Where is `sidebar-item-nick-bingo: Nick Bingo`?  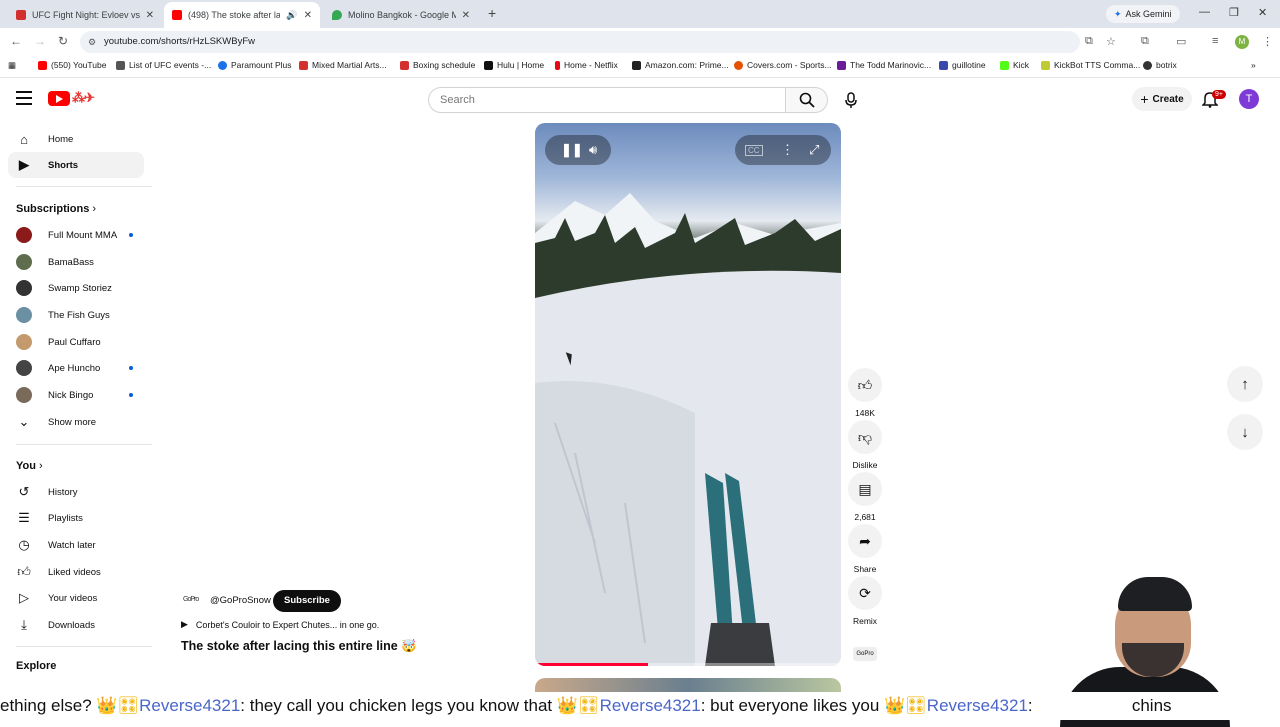 sidebar-item-nick-bingo: Nick Bingo is located at coordinates (76, 395).